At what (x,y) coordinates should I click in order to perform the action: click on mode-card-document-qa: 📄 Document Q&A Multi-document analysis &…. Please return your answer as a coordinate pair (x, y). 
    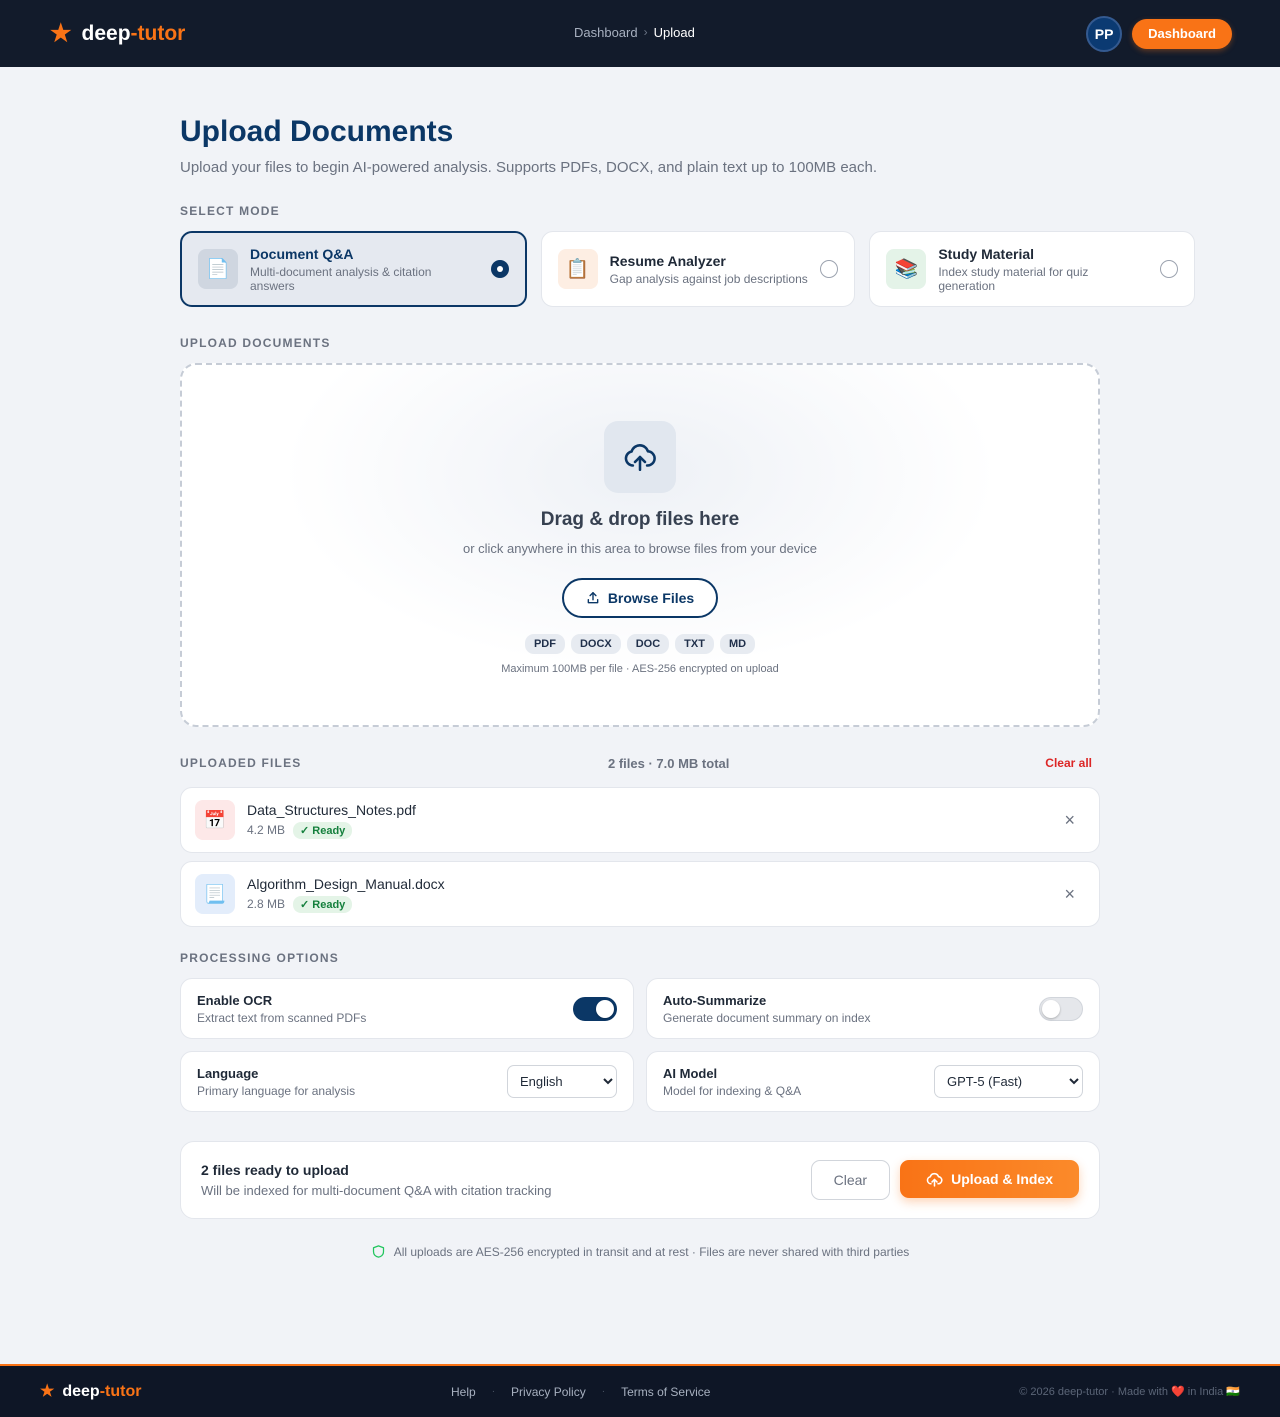
    Looking at the image, I should click on (353, 269).